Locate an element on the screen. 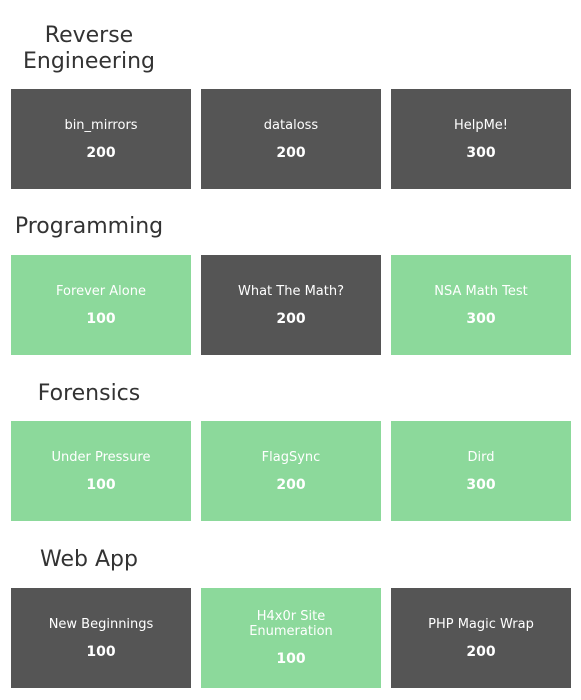 The height and width of the screenshot is (700, 581). challenge-name: dataloss is located at coordinates (291, 125).